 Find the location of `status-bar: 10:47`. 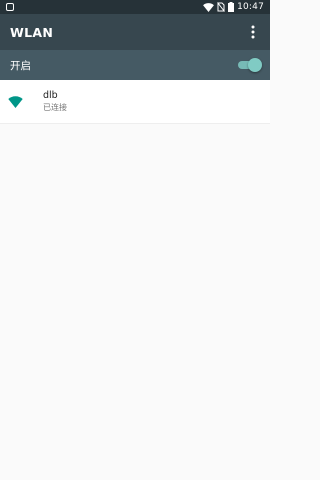

status-bar: 10:47 is located at coordinates (135, 7).